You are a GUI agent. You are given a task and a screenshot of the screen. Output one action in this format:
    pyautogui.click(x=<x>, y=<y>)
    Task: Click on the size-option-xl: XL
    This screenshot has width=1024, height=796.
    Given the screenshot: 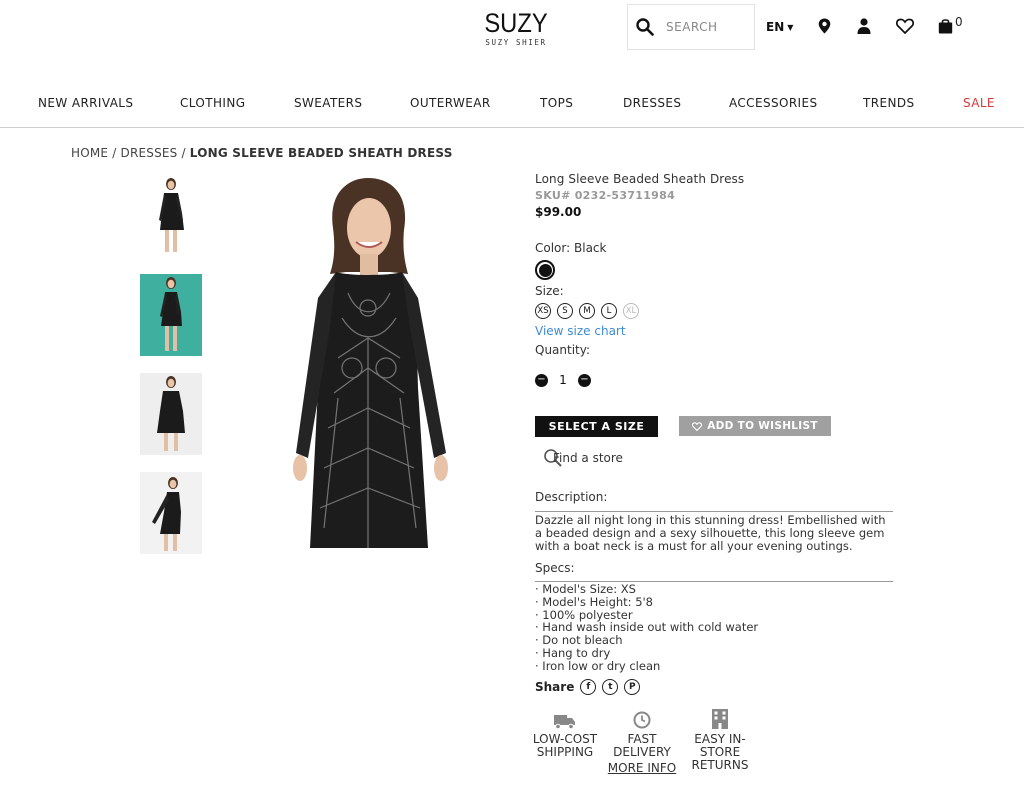 What is the action you would take?
    pyautogui.click(x=631, y=311)
    